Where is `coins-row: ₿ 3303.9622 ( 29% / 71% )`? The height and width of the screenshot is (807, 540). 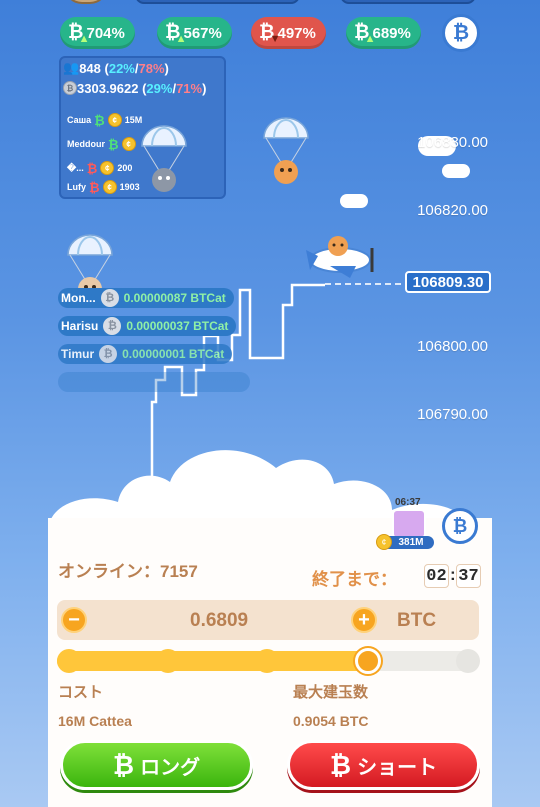 coins-row: ₿ 3303.9622 ( 29% / 71% ) is located at coordinates (142, 88).